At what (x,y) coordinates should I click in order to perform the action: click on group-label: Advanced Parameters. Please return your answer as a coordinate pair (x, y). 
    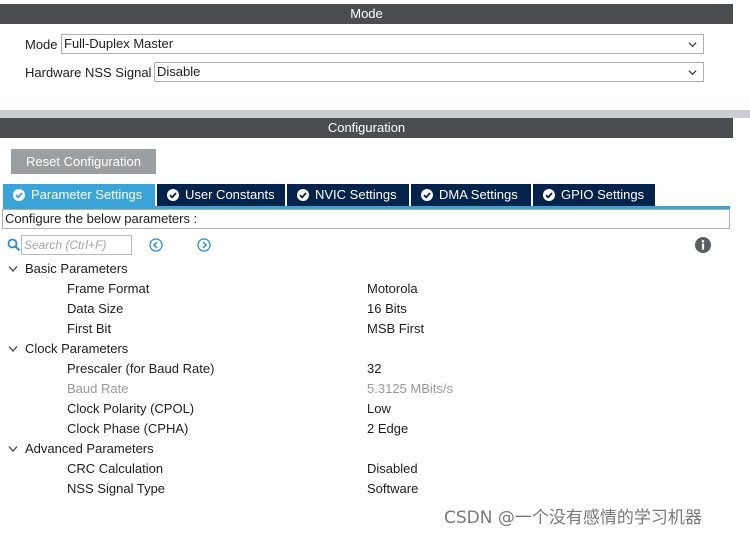
    Looking at the image, I should click on (89, 448).